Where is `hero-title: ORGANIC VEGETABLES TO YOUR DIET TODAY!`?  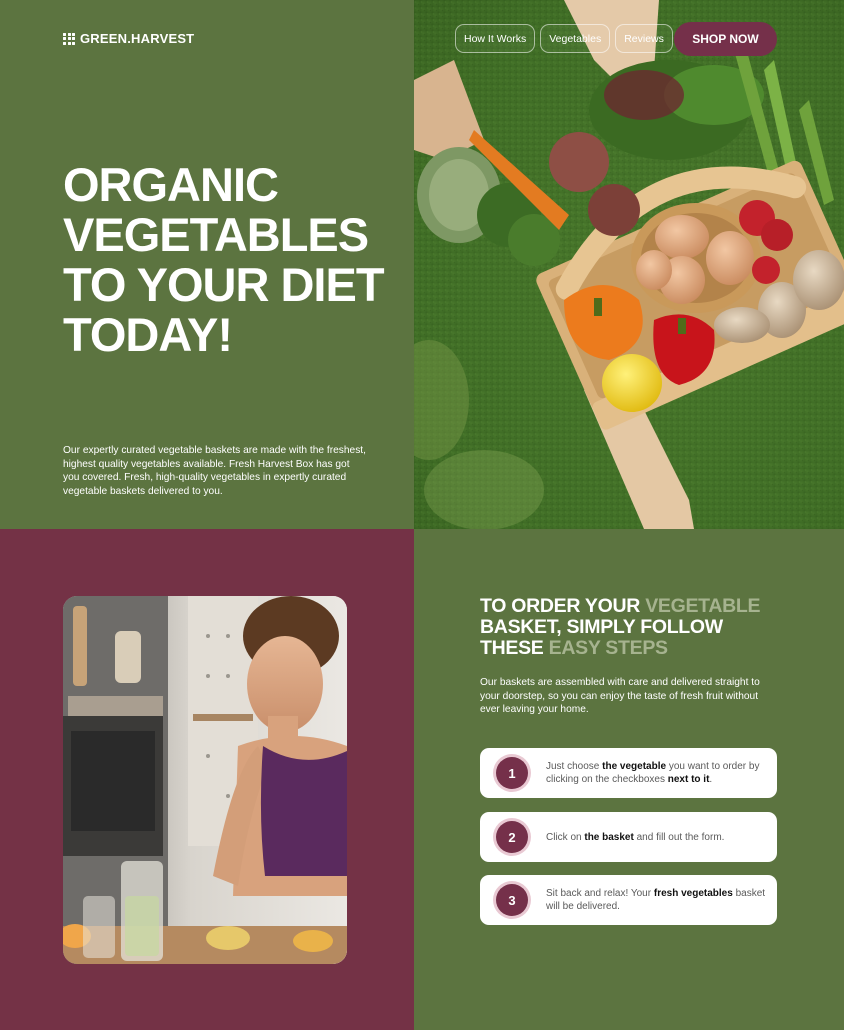
hero-title: ORGANIC VEGETABLES TO YOUR DIET TODAY! is located at coordinates (233, 260).